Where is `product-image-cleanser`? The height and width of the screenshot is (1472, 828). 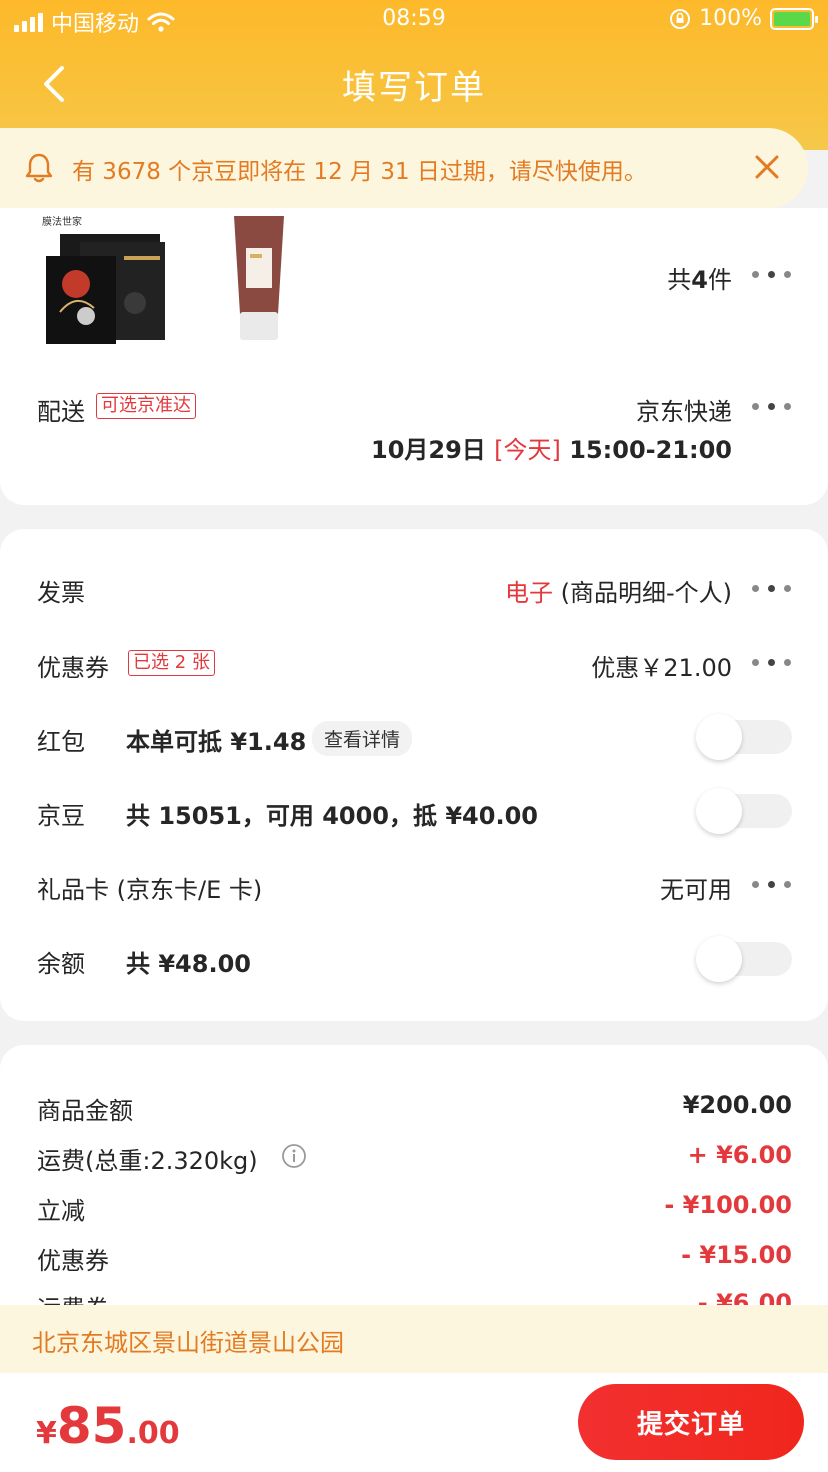
product-image-cleanser is located at coordinates (259, 279).